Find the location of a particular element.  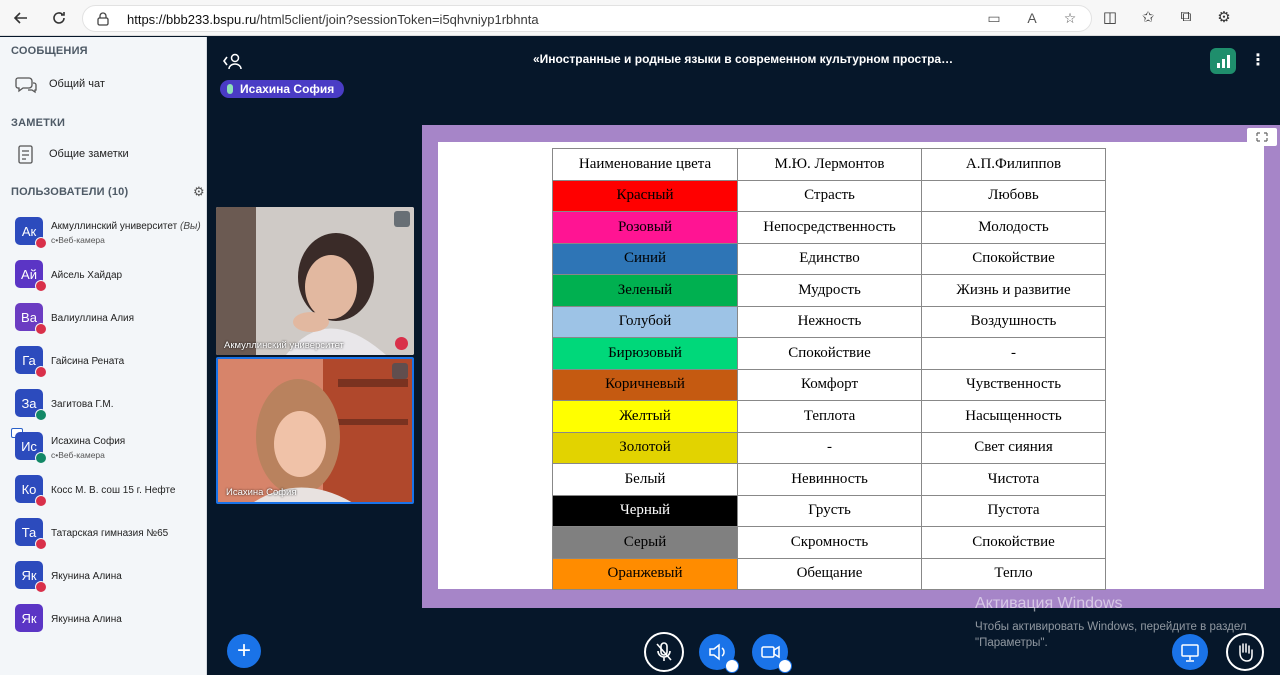

toggle-userlist-icon is located at coordinates (233, 61).